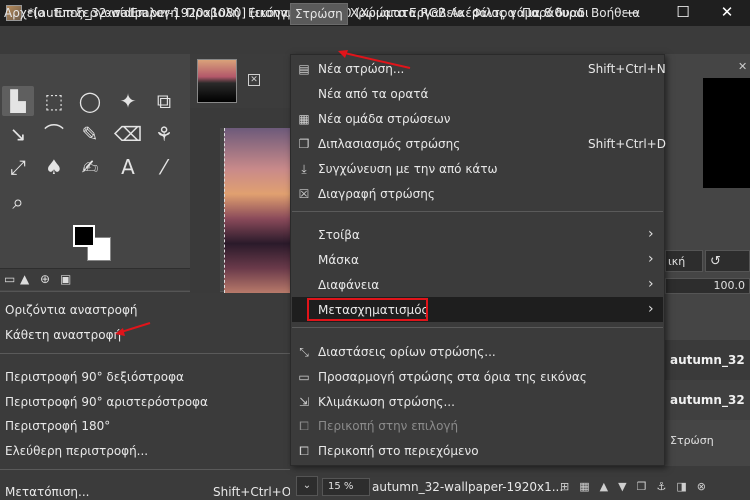 Image resolution: width=750 pixels, height=500 pixels. Describe the element at coordinates (367, 309) in the screenshot. I see `transform-highlight-box` at that location.